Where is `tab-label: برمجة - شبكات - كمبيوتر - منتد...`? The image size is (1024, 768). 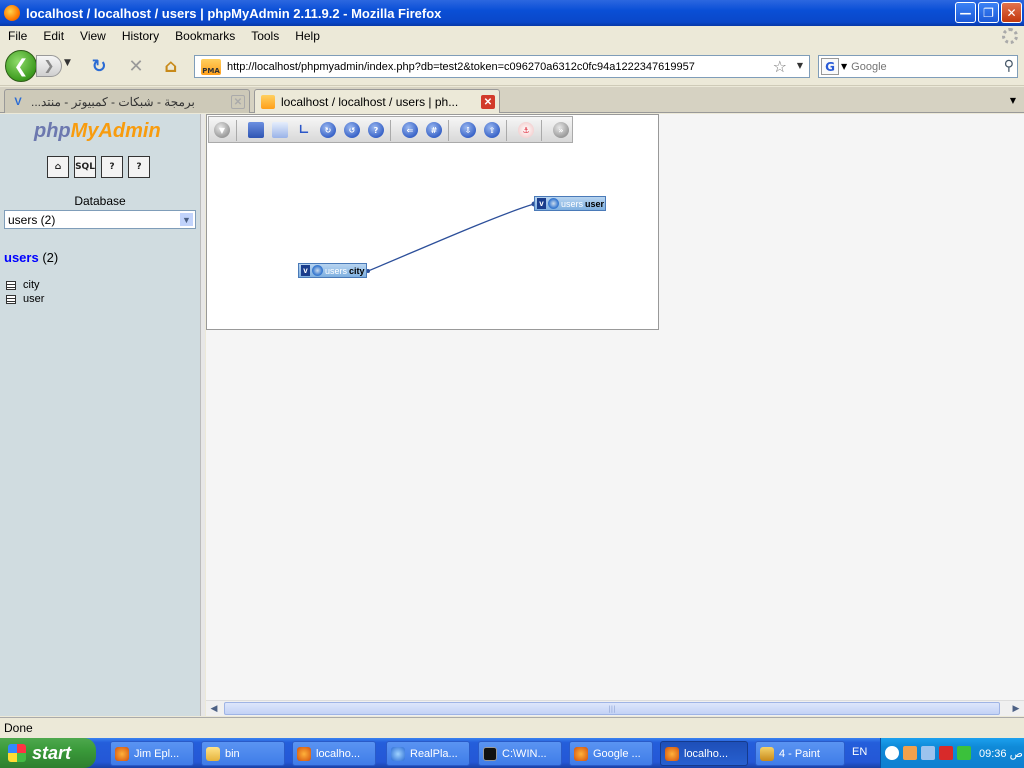
tab-label: برمجة - شبكات - كمبيوتر - منتد... is located at coordinates (113, 101).